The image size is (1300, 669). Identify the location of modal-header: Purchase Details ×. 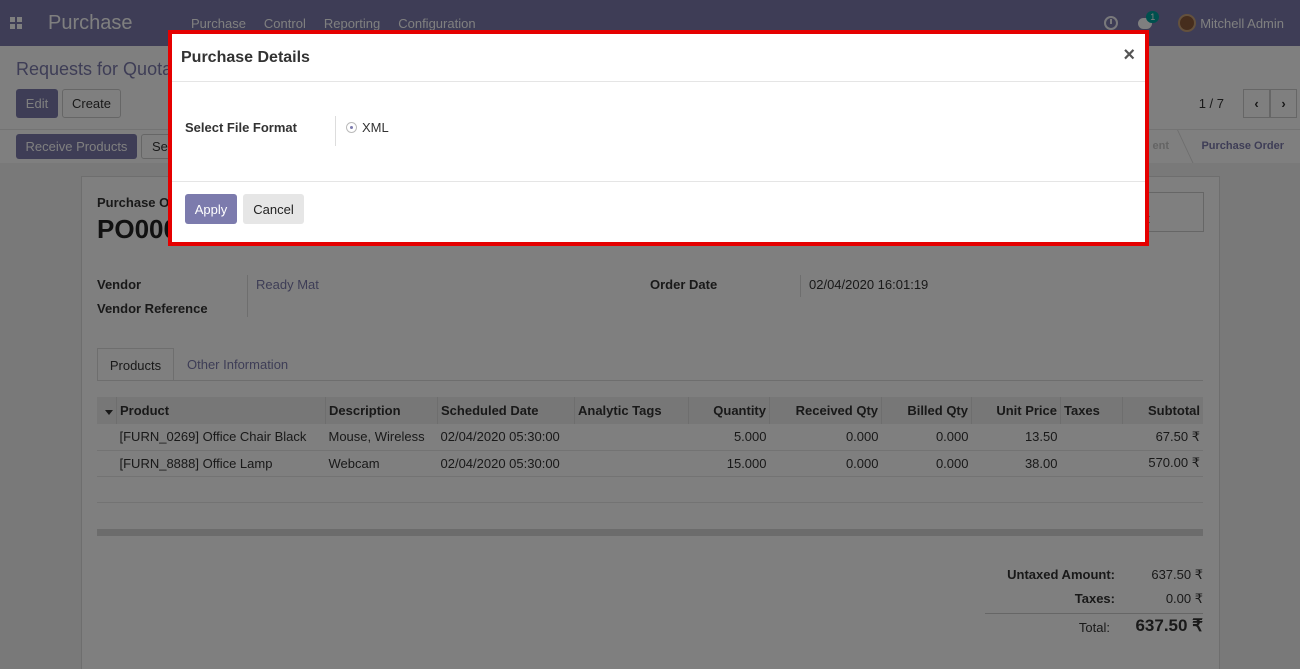
(658, 58).